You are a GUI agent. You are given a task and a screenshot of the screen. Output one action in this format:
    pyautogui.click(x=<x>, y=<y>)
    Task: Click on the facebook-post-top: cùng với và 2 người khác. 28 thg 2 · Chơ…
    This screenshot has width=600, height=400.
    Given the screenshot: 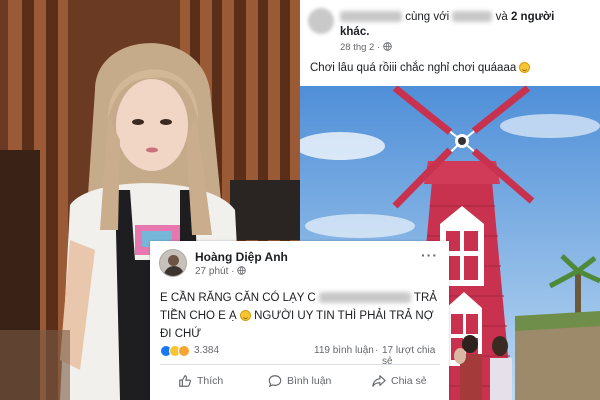 What is the action you would take?
    pyautogui.click(x=450, y=43)
    